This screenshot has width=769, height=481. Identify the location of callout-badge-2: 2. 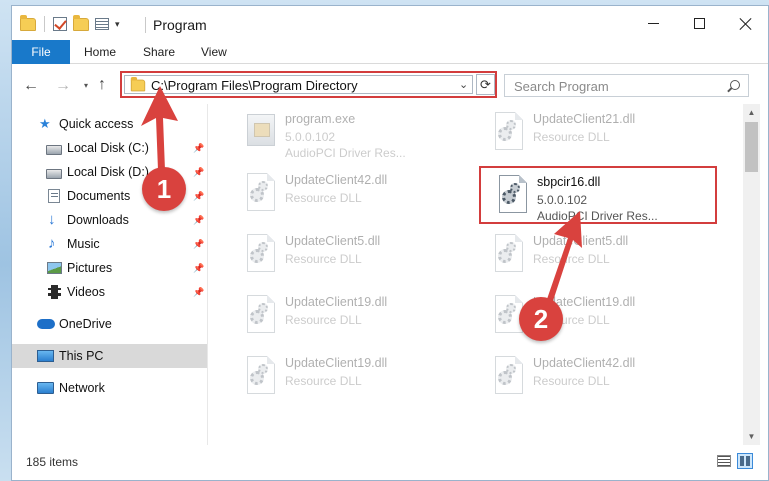
(541, 319).